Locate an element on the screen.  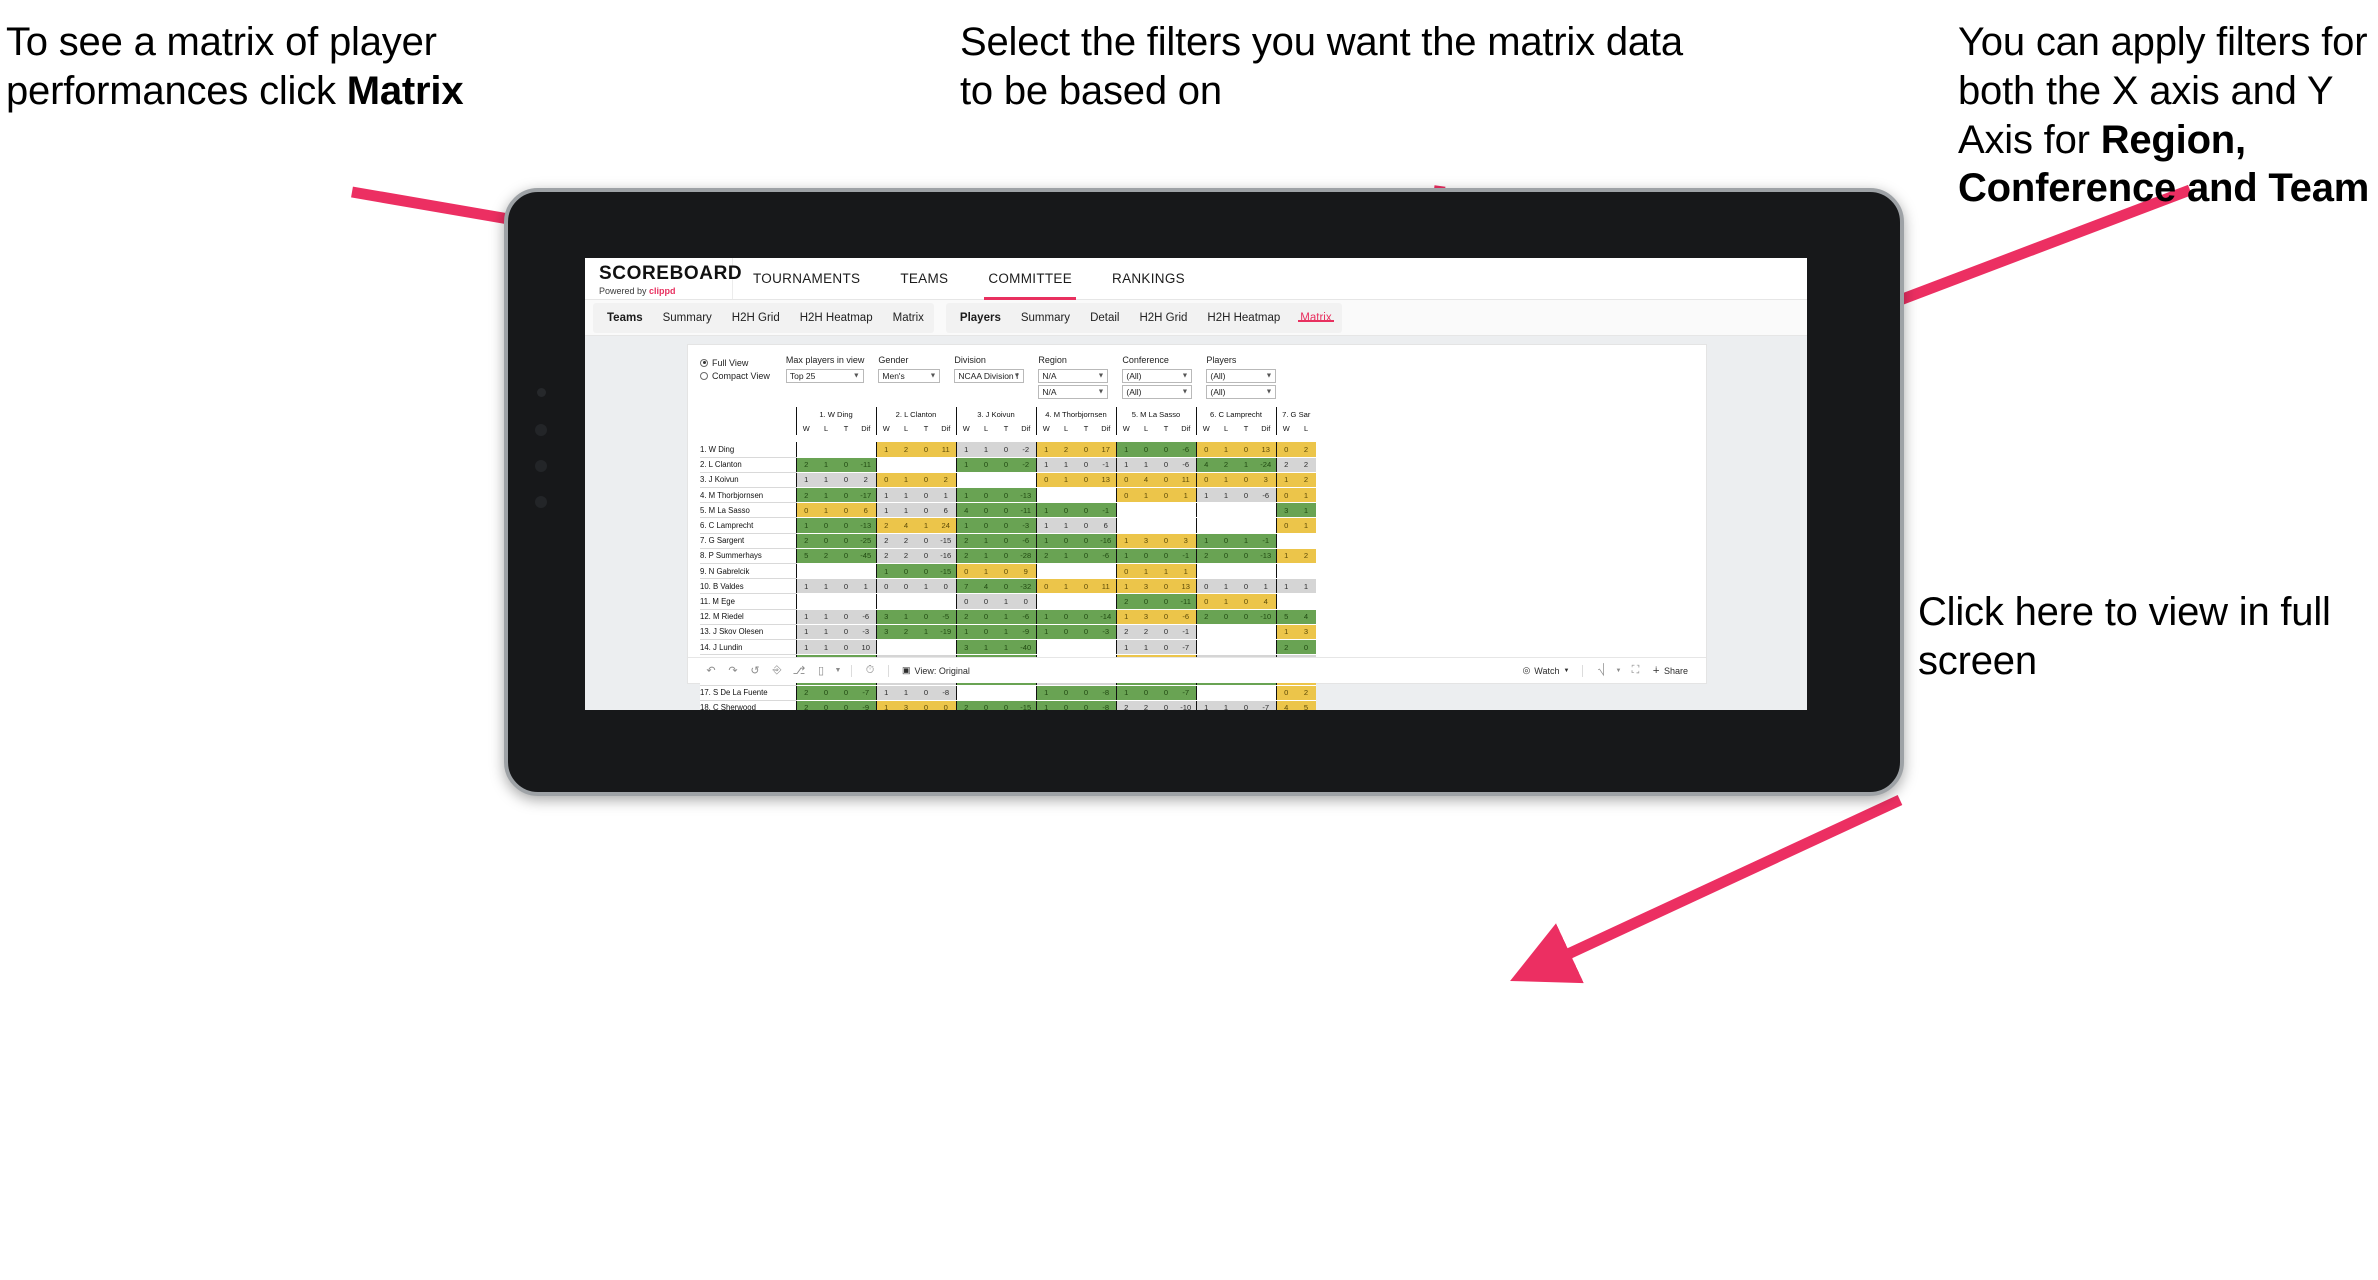
download-caret-down-icon: ▼ is located at coordinates (1618, 671).